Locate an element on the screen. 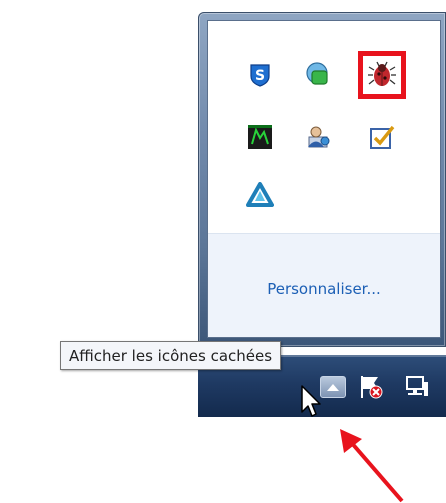 This screenshot has height=503, width=446. tooltip: Afficher les icônes cachées is located at coordinates (171, 355).